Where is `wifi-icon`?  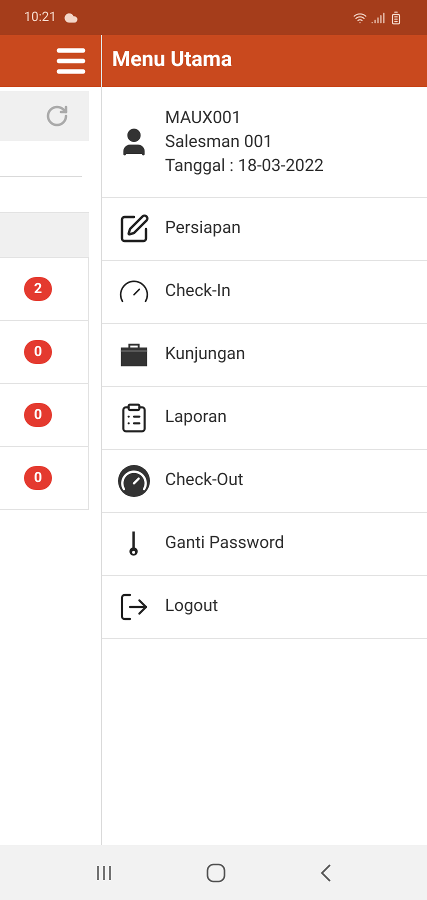
wifi-icon is located at coordinates (360, 17).